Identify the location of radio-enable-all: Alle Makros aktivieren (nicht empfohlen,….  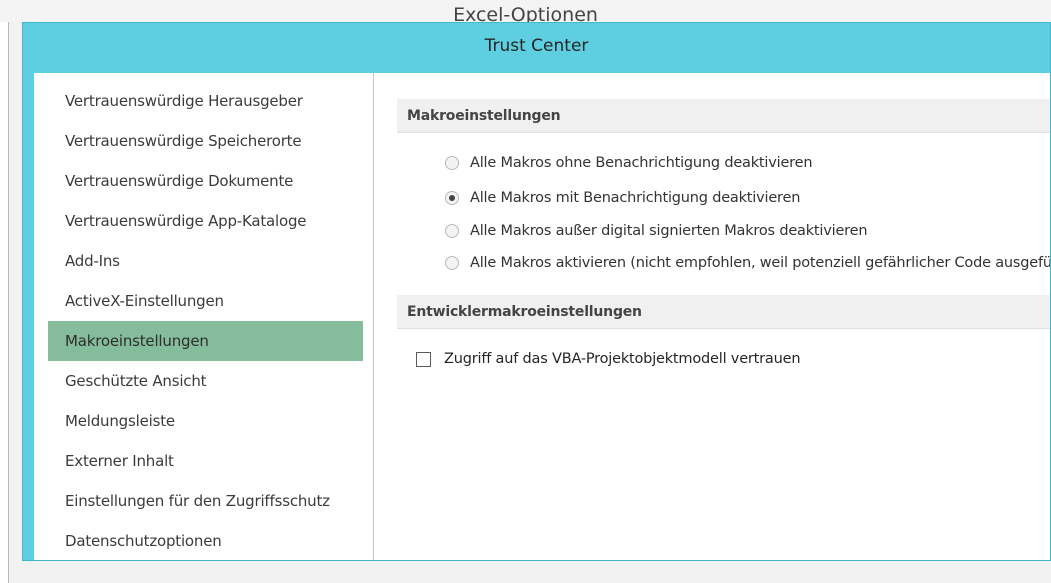
(747, 263).